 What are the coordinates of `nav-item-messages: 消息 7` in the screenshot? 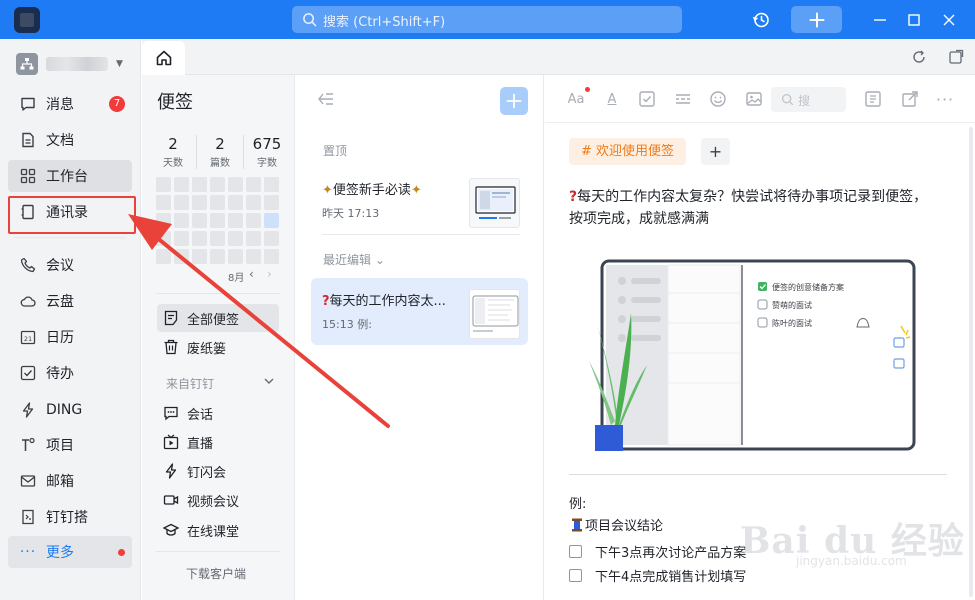 It's located at (70, 104).